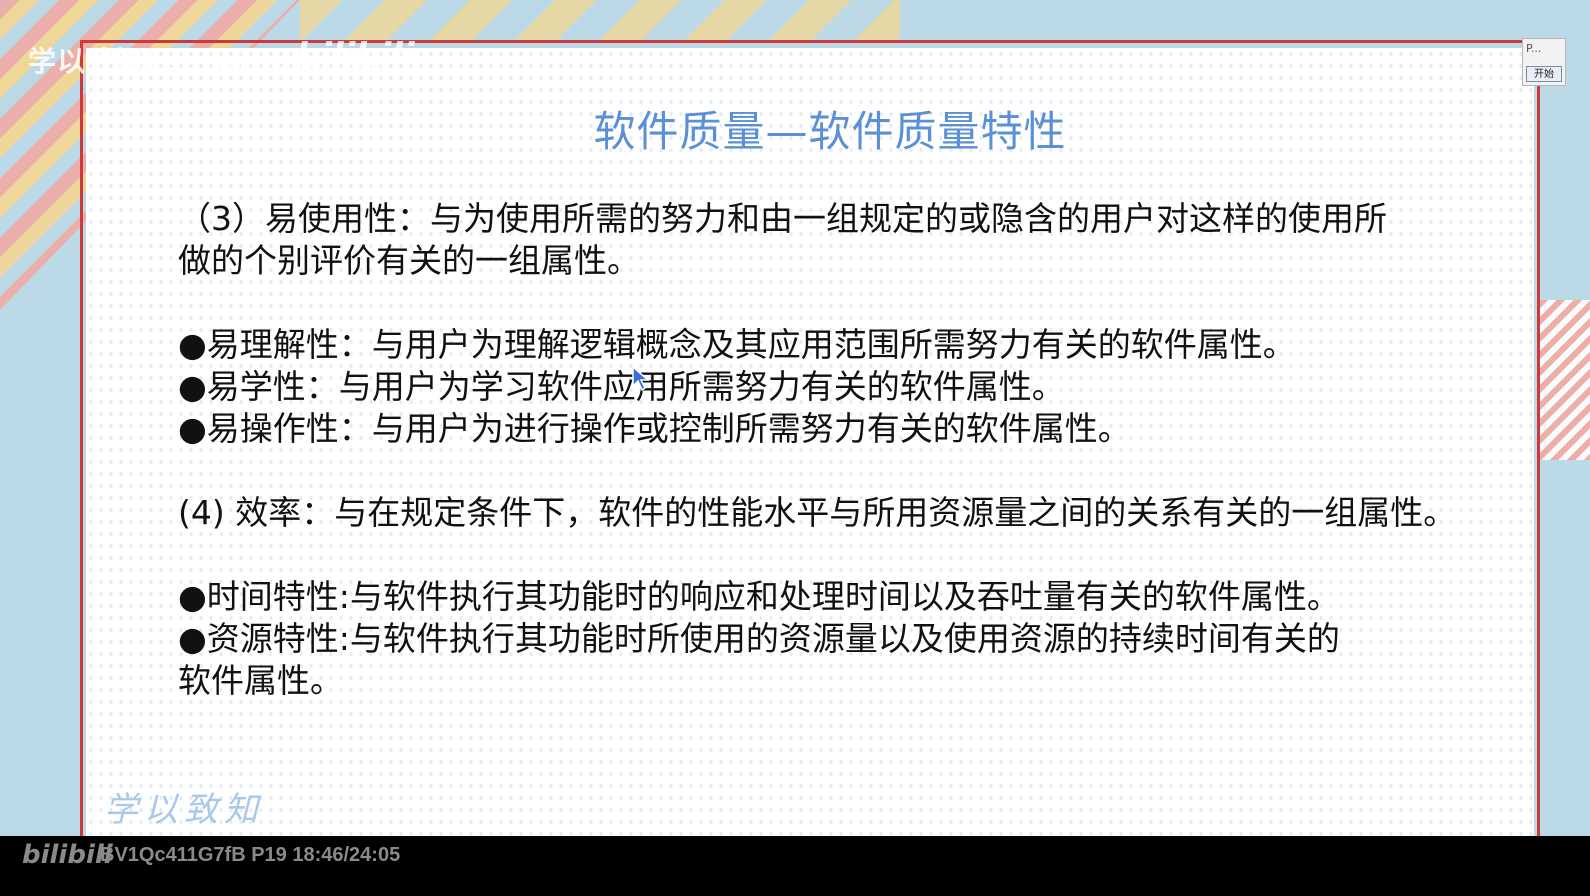 The height and width of the screenshot is (896, 1590). What do you see at coordinates (641, 379) in the screenshot?
I see `mouse-cursor-icon` at bounding box center [641, 379].